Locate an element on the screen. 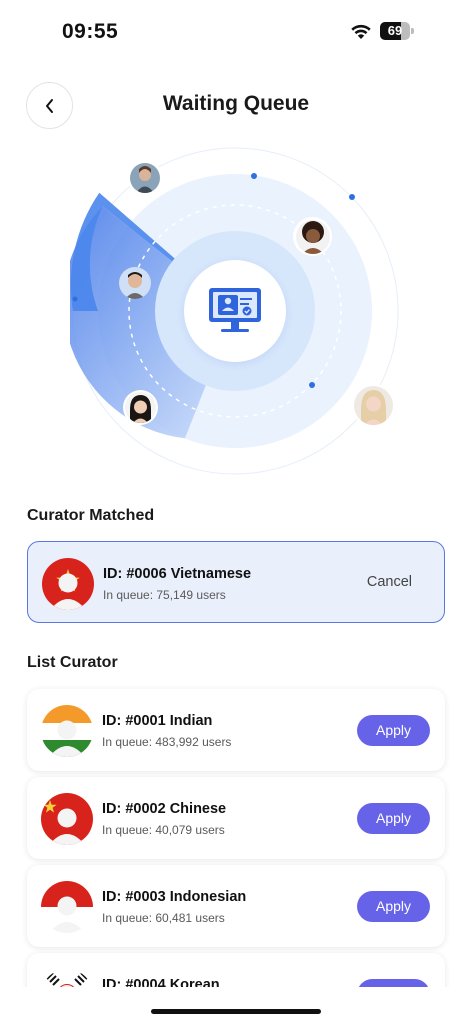  status-bar: 09:55 69 is located at coordinates (236, 32).